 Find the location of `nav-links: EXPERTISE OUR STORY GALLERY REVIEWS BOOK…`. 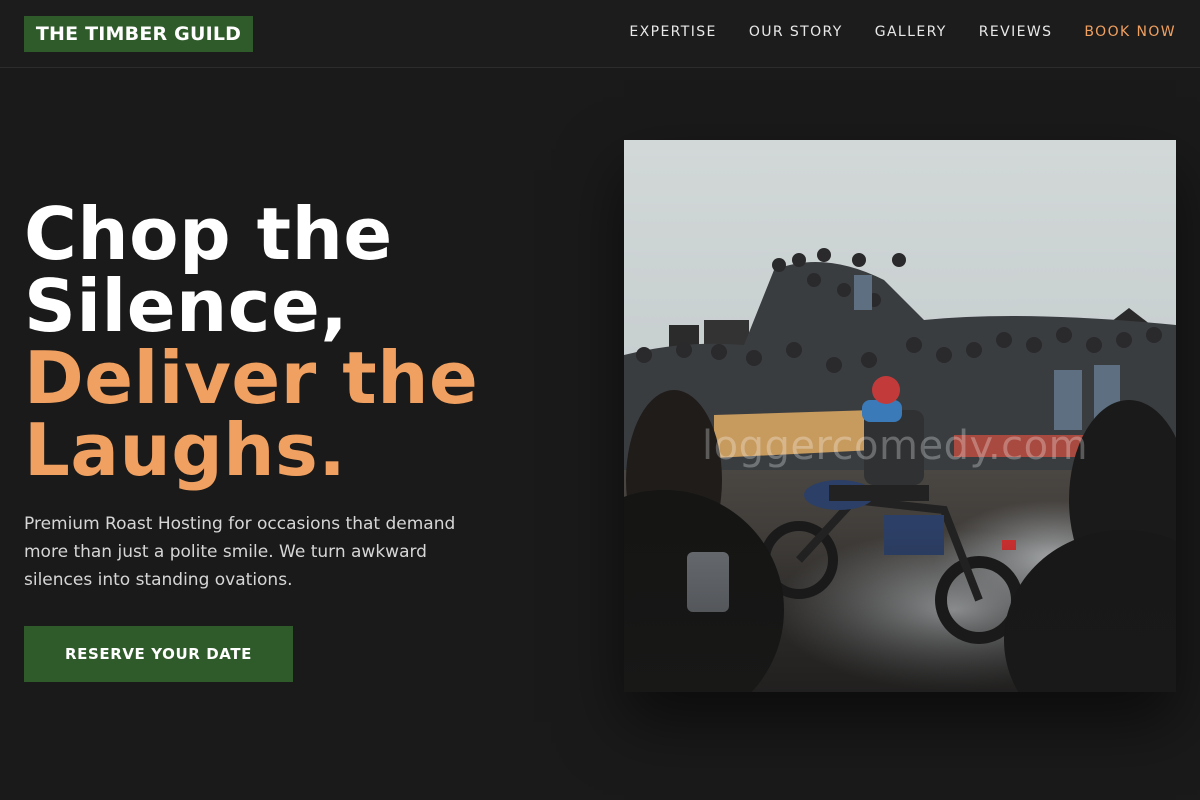

nav-links: EXPERTISE OUR STORY GALLERY REVIEWS BOOK… is located at coordinates (902, 32).